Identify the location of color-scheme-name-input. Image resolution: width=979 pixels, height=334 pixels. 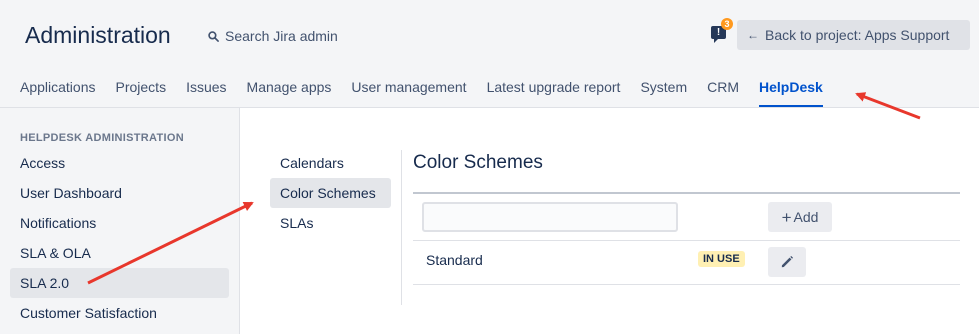
(550, 217).